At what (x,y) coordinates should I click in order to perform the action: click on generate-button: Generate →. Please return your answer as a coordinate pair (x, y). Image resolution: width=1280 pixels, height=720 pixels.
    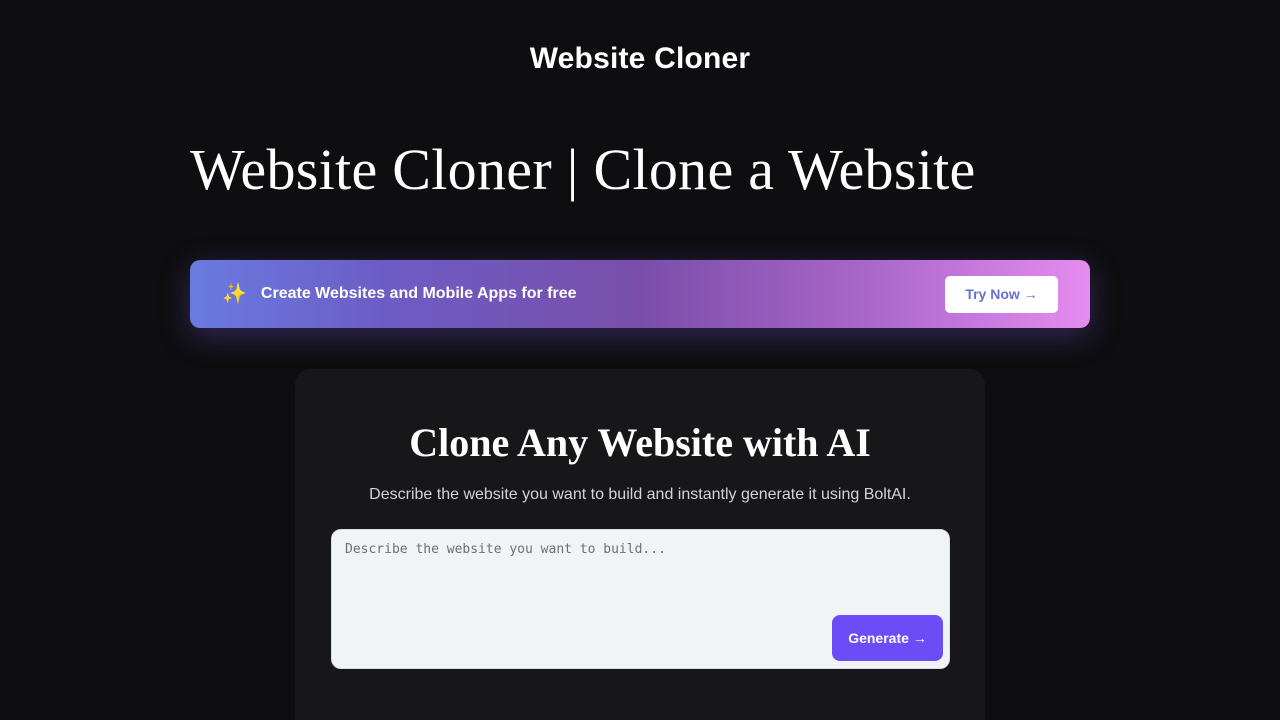
    Looking at the image, I should click on (887, 638).